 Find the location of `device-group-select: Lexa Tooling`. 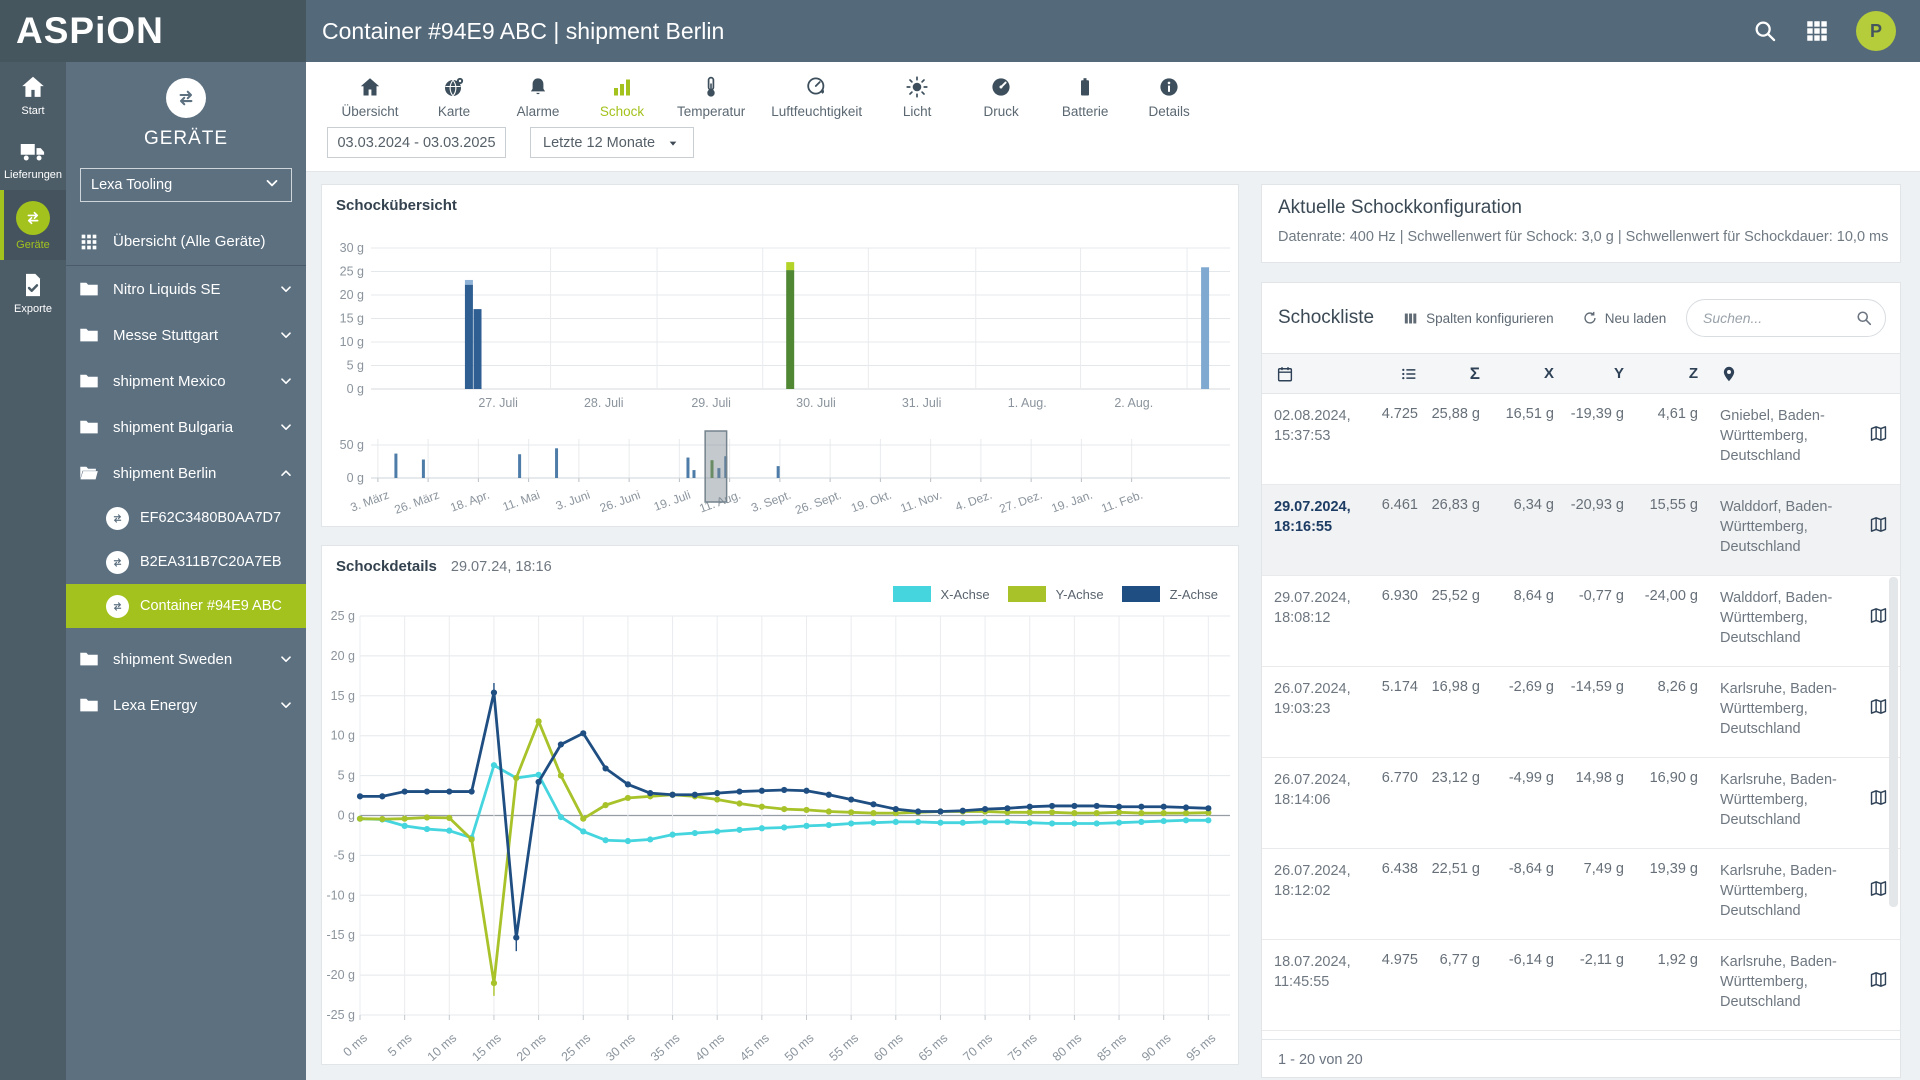

device-group-select: Lexa Tooling is located at coordinates (186, 185).